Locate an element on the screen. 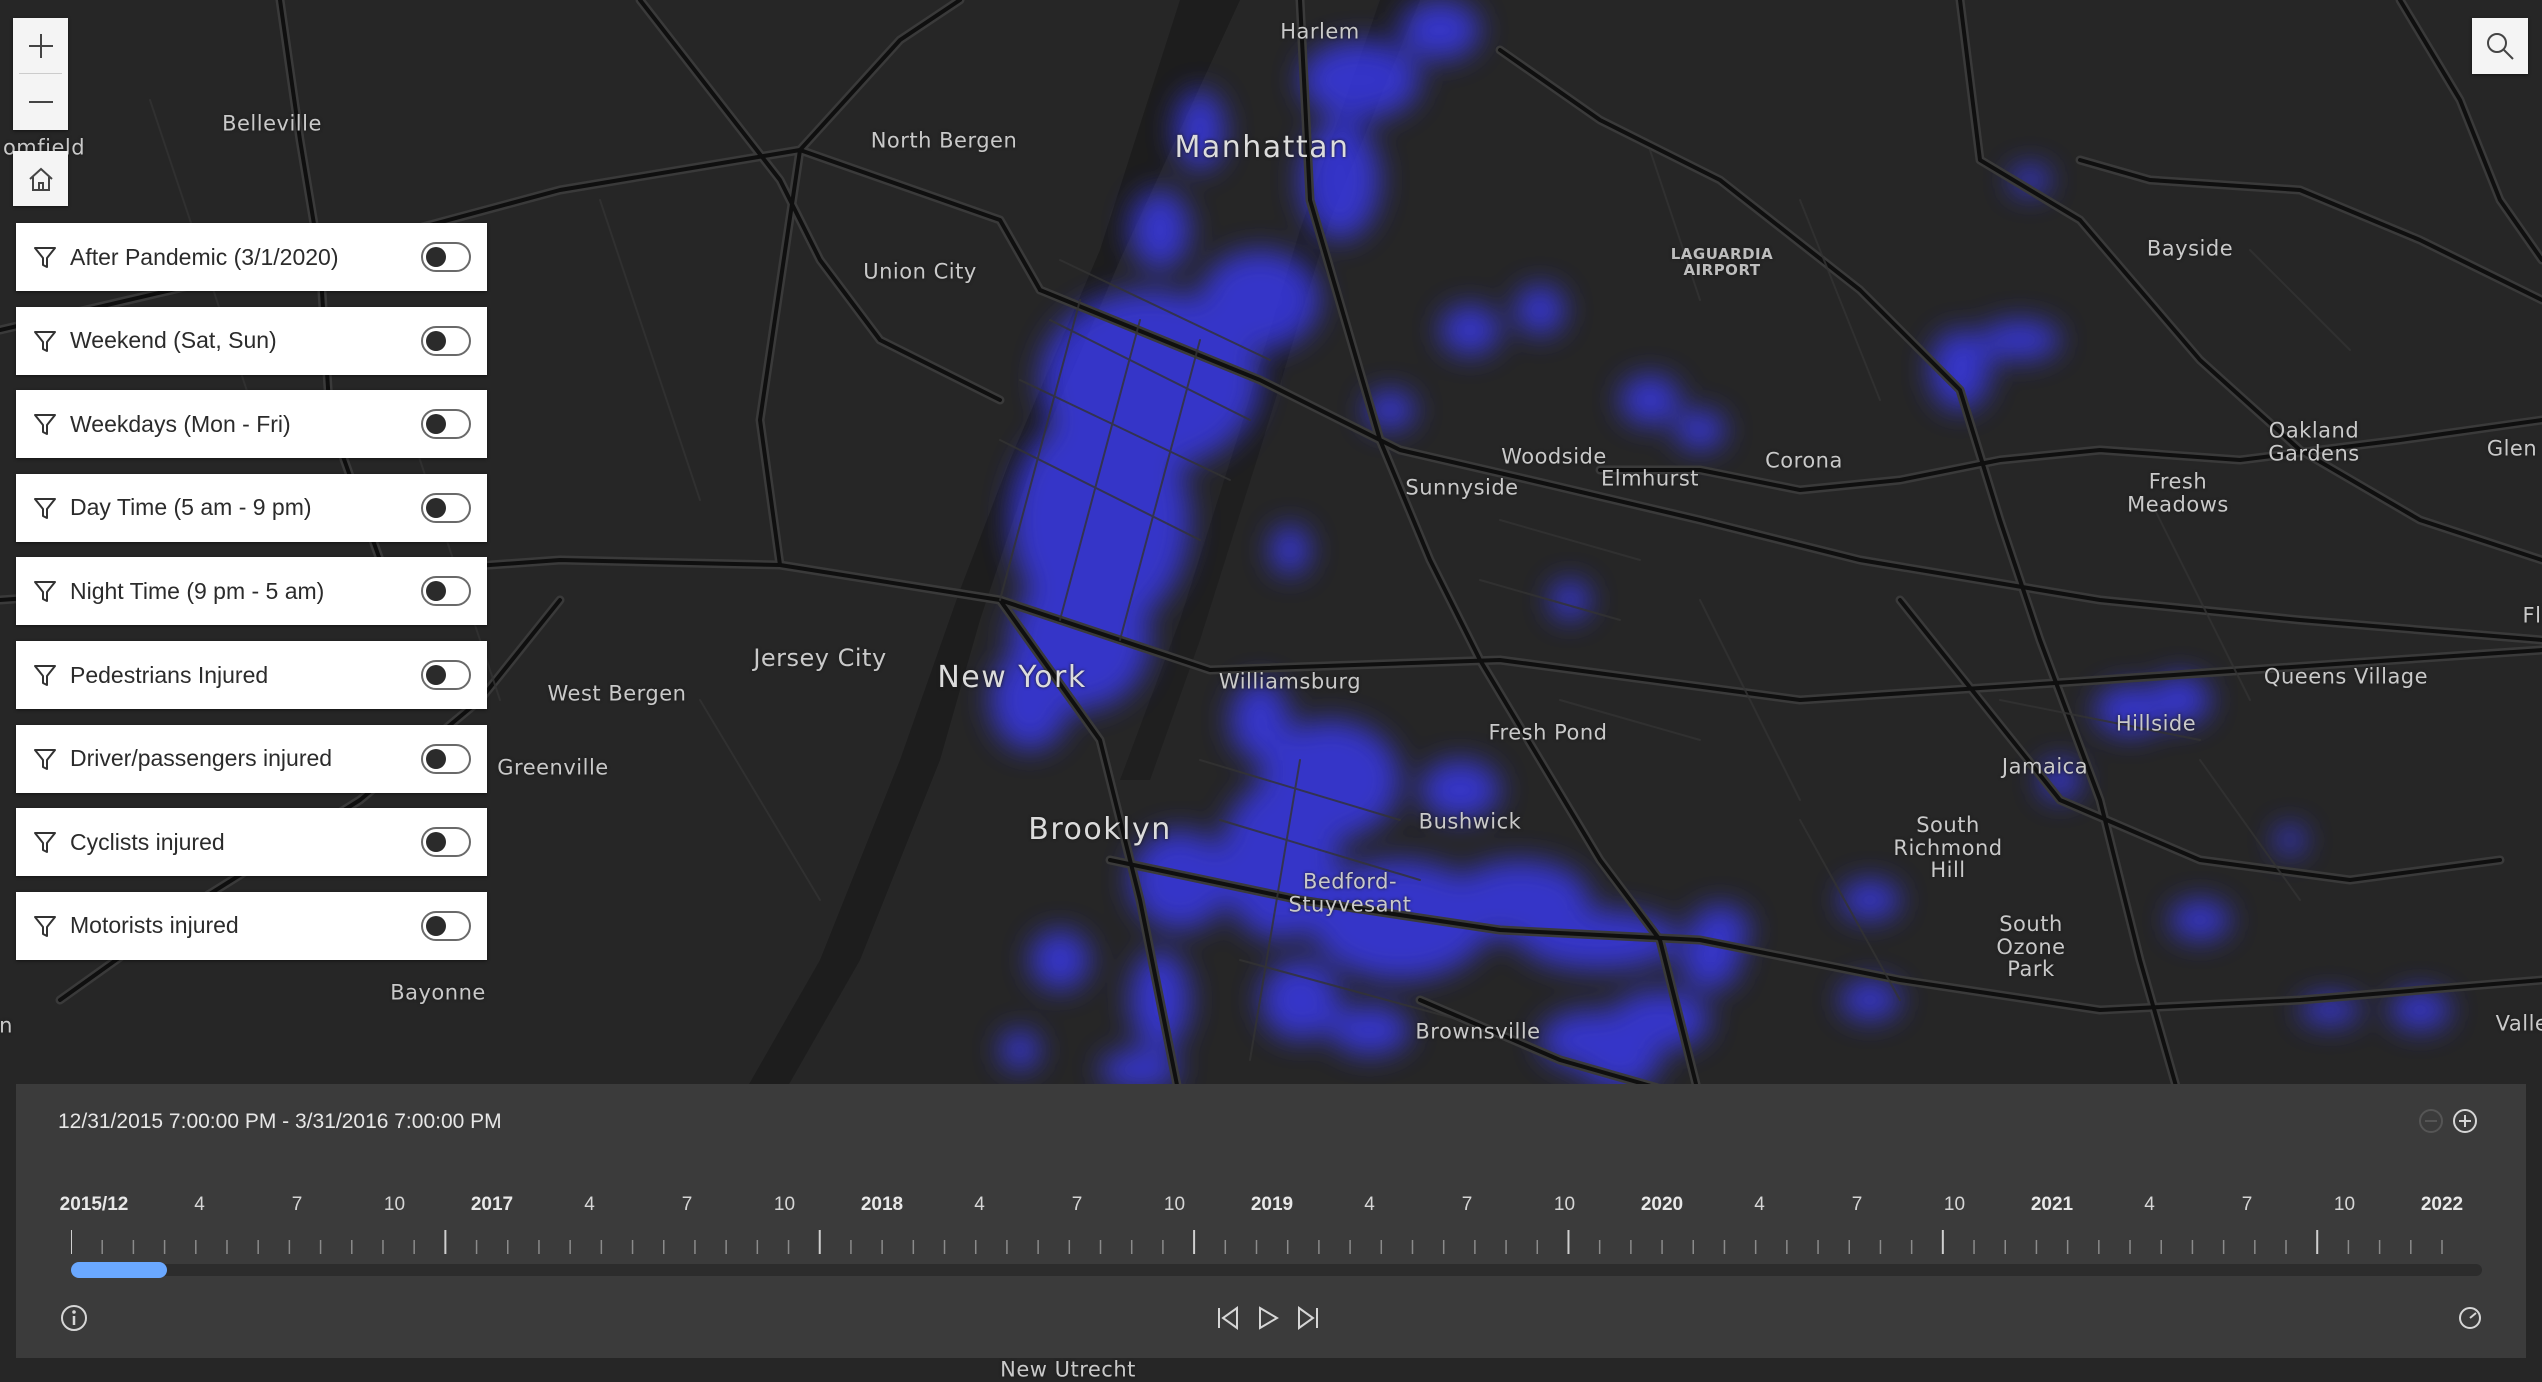  place-label: Fresh Pond is located at coordinates (1548, 732).